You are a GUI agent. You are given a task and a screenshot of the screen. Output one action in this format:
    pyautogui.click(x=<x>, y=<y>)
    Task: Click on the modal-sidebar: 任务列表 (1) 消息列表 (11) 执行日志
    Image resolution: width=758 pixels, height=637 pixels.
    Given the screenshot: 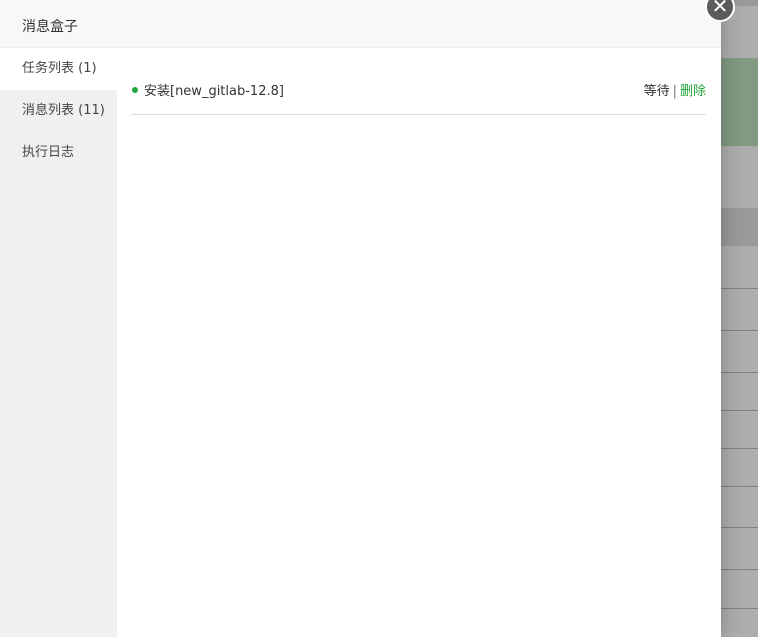 What is the action you would take?
    pyautogui.click(x=58, y=342)
    